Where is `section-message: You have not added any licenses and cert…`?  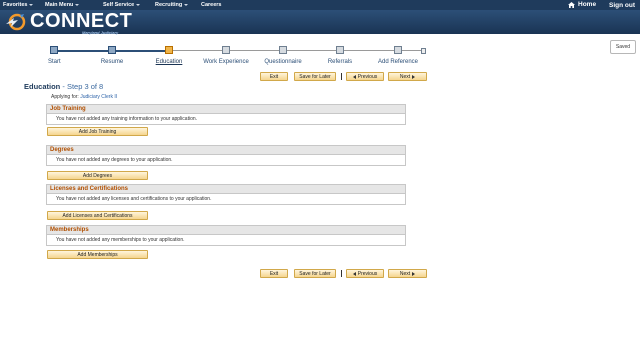
section-message: You have not added any licenses and cert… is located at coordinates (134, 199).